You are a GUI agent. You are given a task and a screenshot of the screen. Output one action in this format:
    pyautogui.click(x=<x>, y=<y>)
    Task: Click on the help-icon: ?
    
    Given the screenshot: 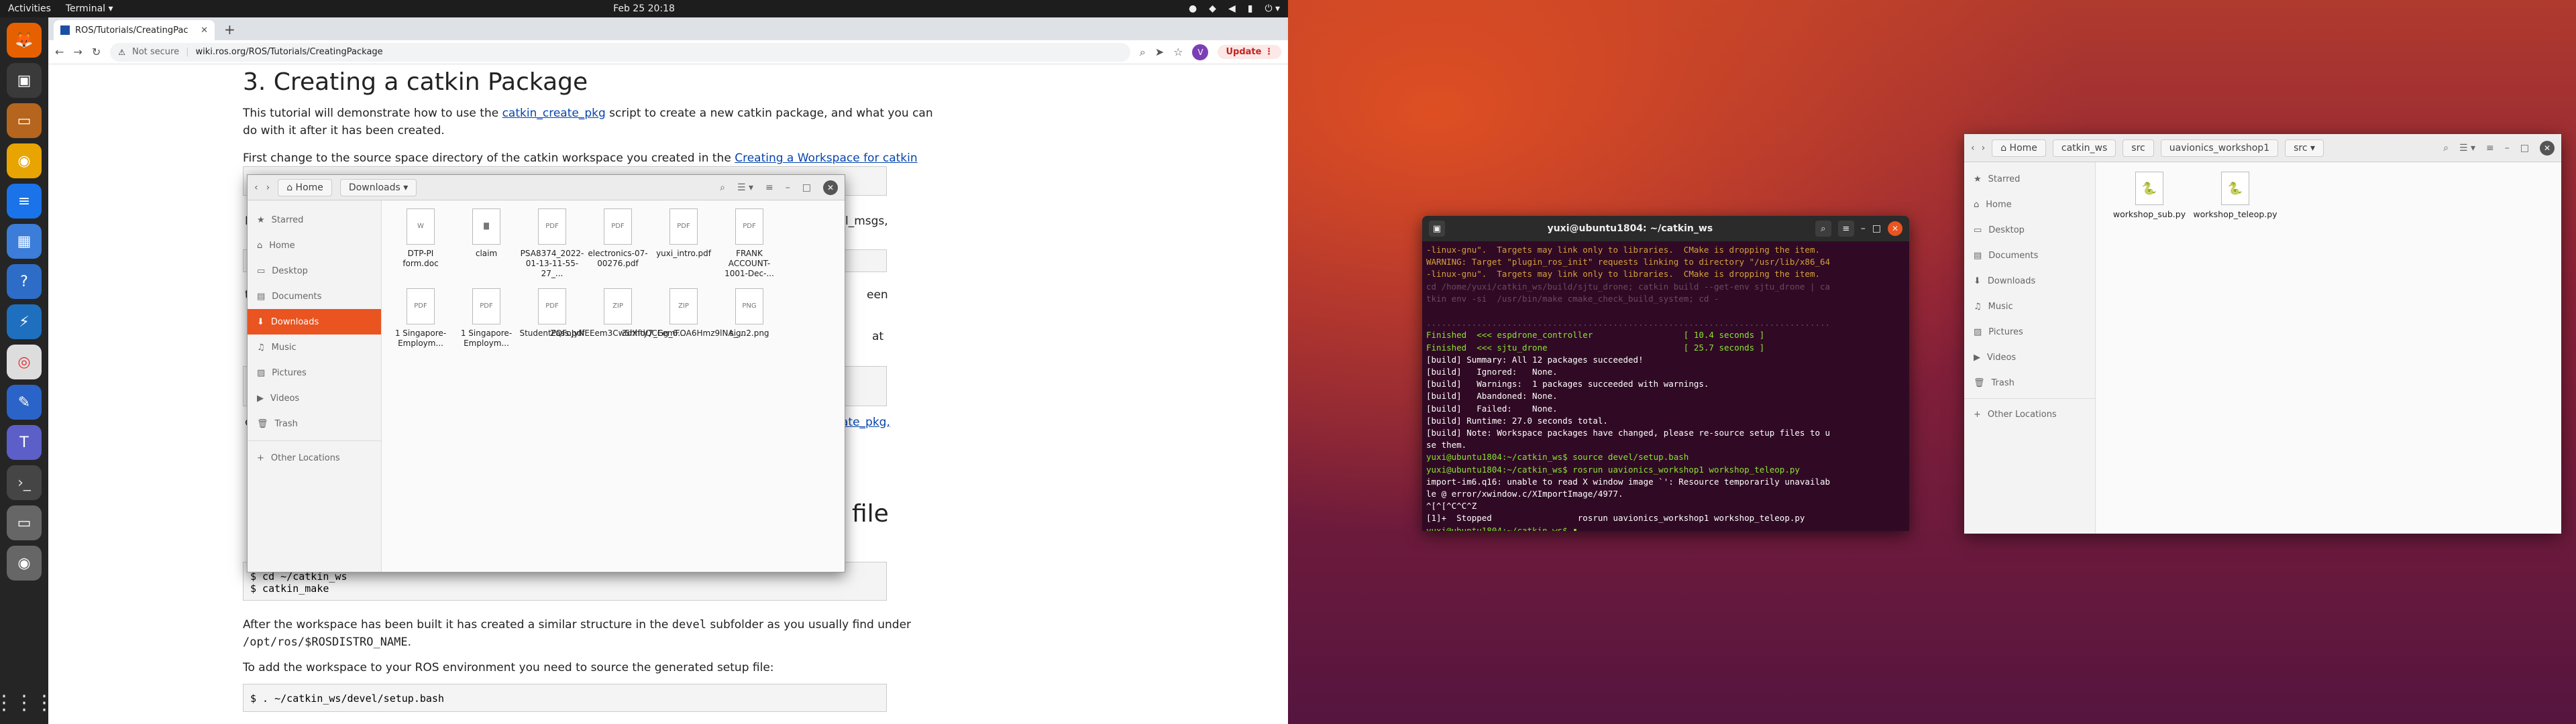 What is the action you would take?
    pyautogui.click(x=24, y=281)
    